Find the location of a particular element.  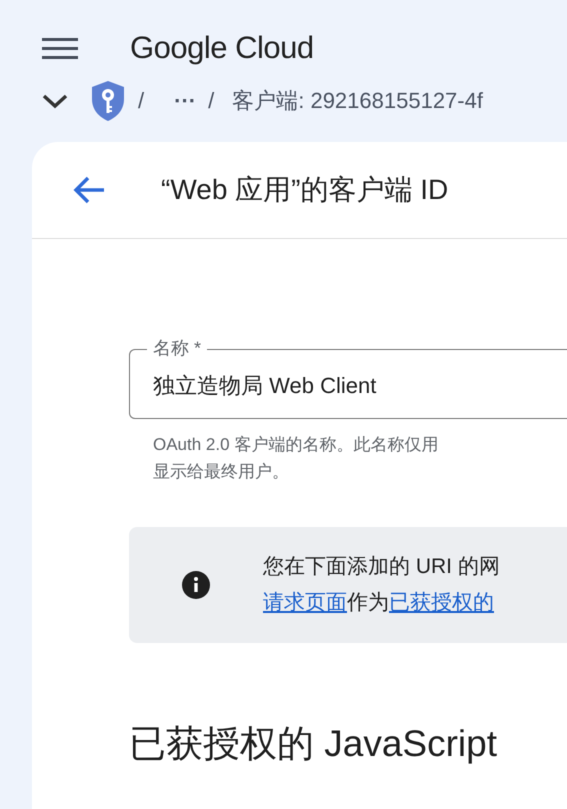

menu-icon is located at coordinates (60, 48).